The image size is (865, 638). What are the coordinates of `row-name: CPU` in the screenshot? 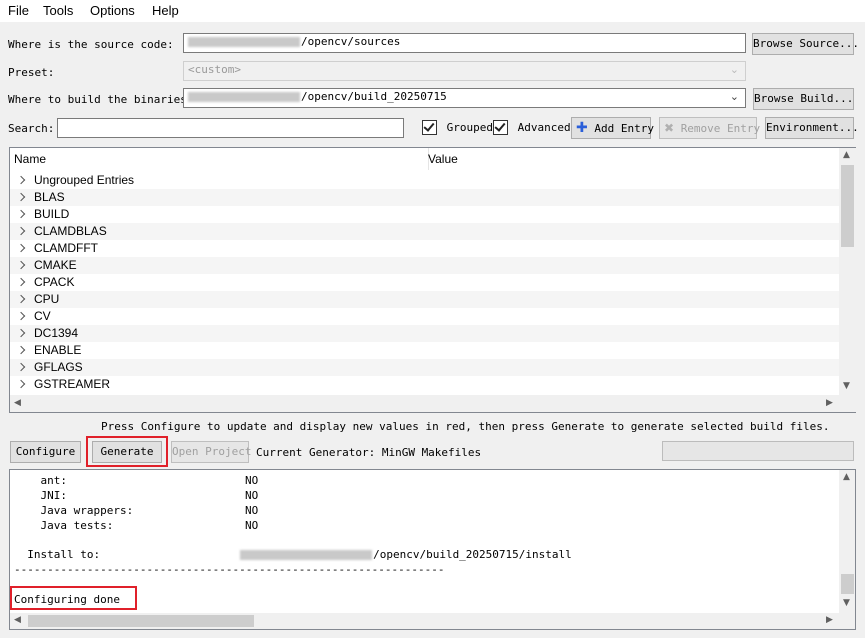 It's located at (47, 299).